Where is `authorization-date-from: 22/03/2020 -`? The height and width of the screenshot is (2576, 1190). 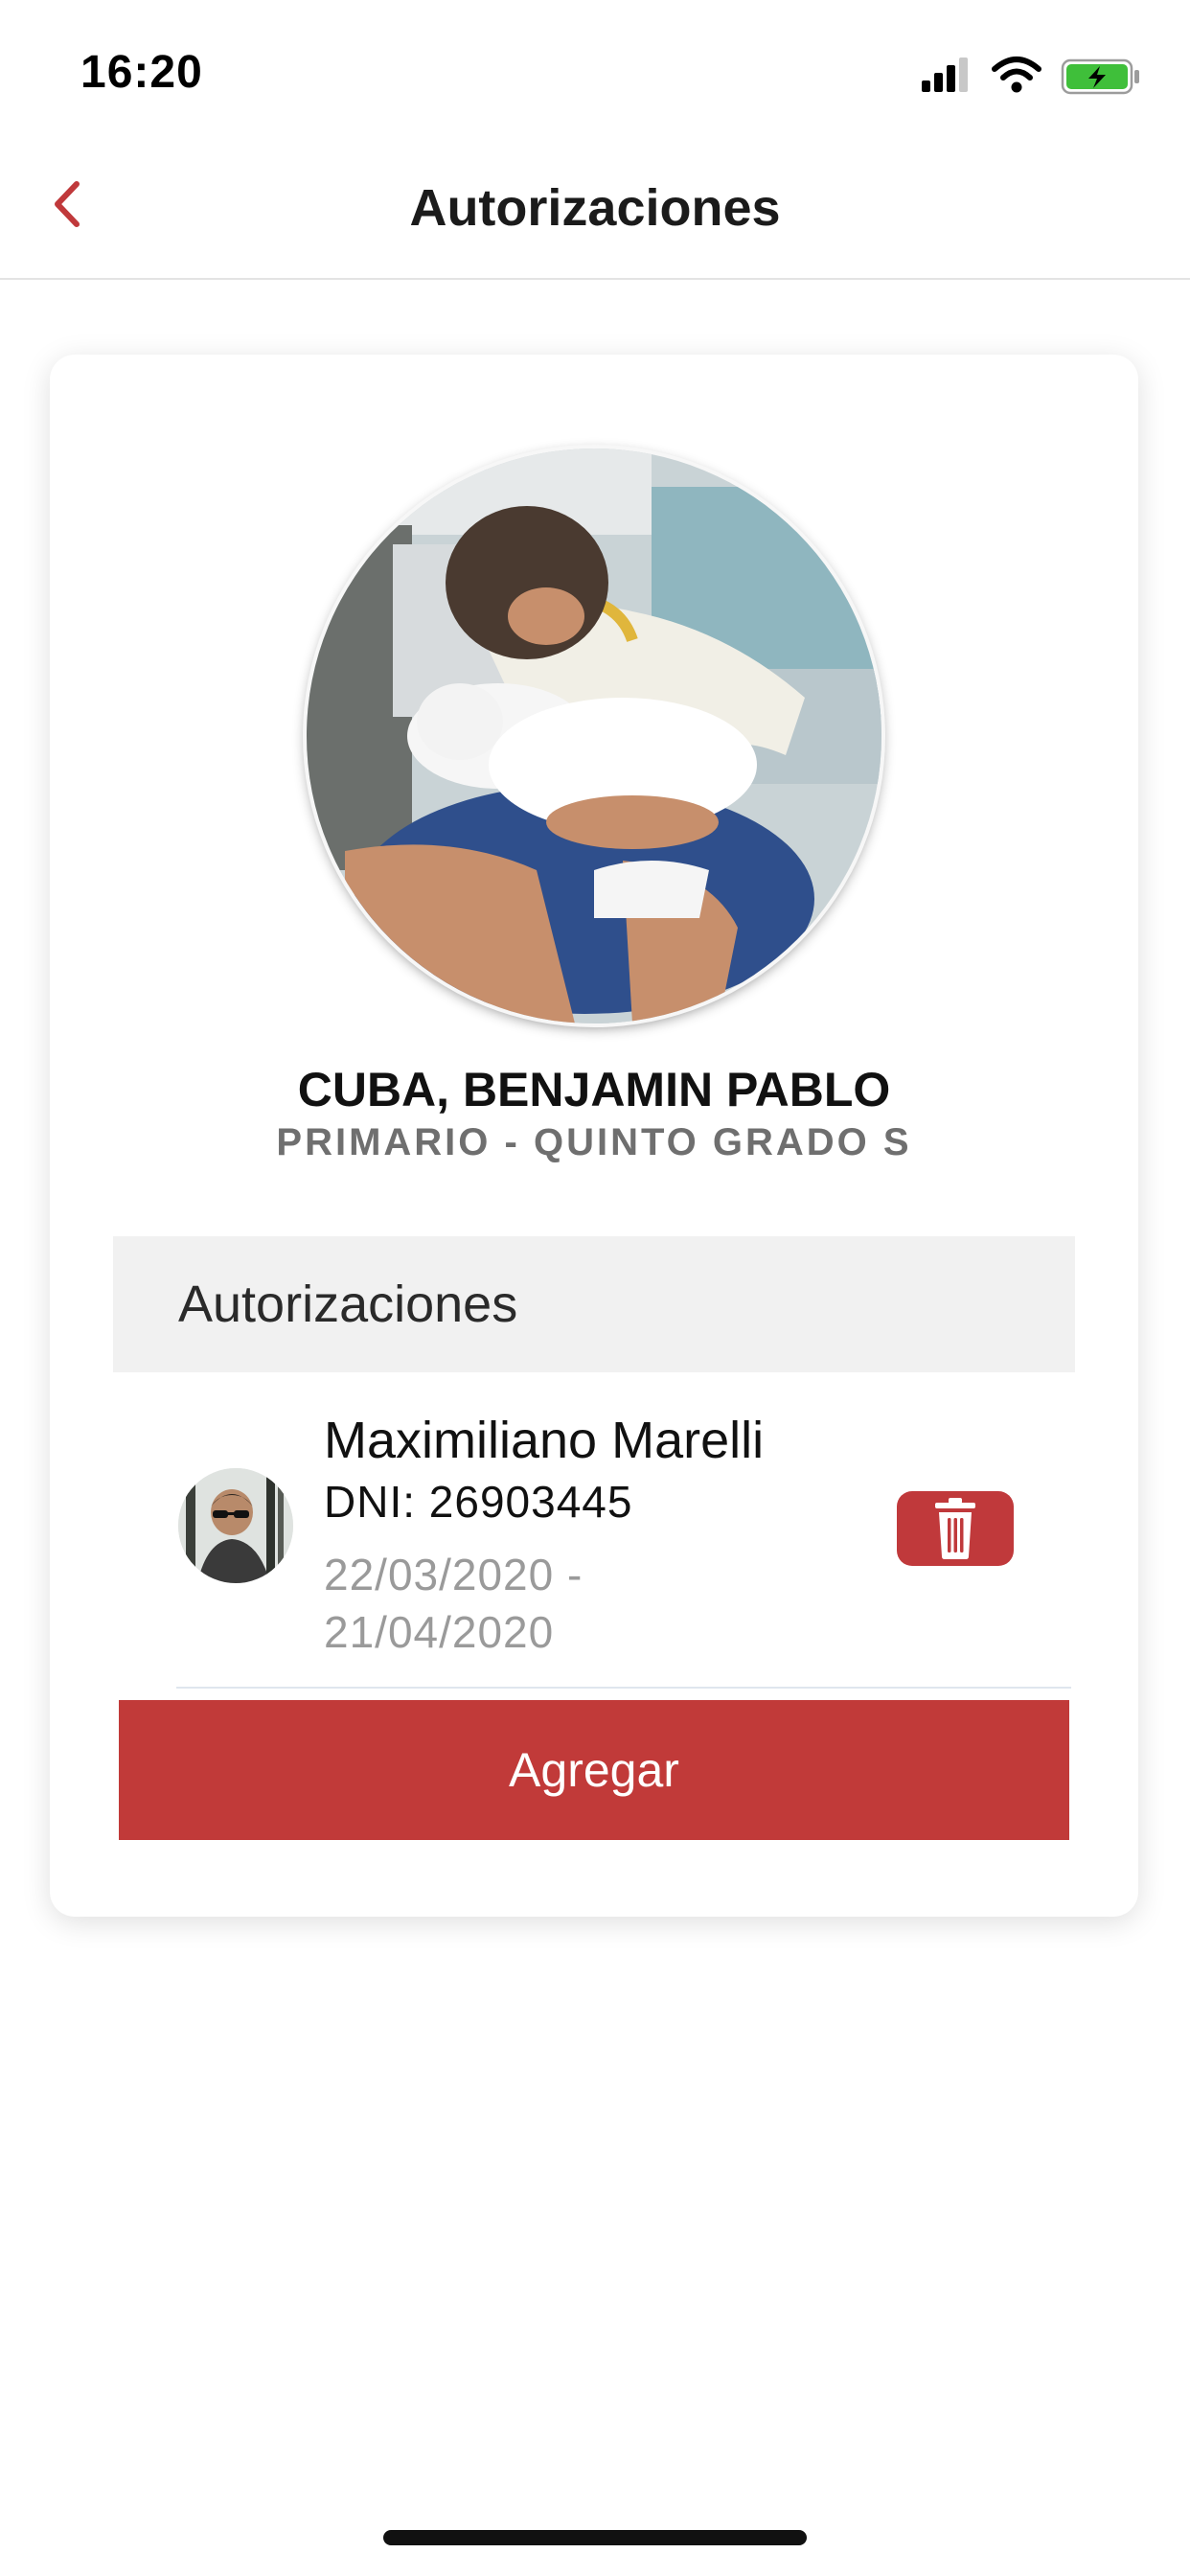 authorization-date-from: 22/03/2020 - is located at coordinates (454, 1575).